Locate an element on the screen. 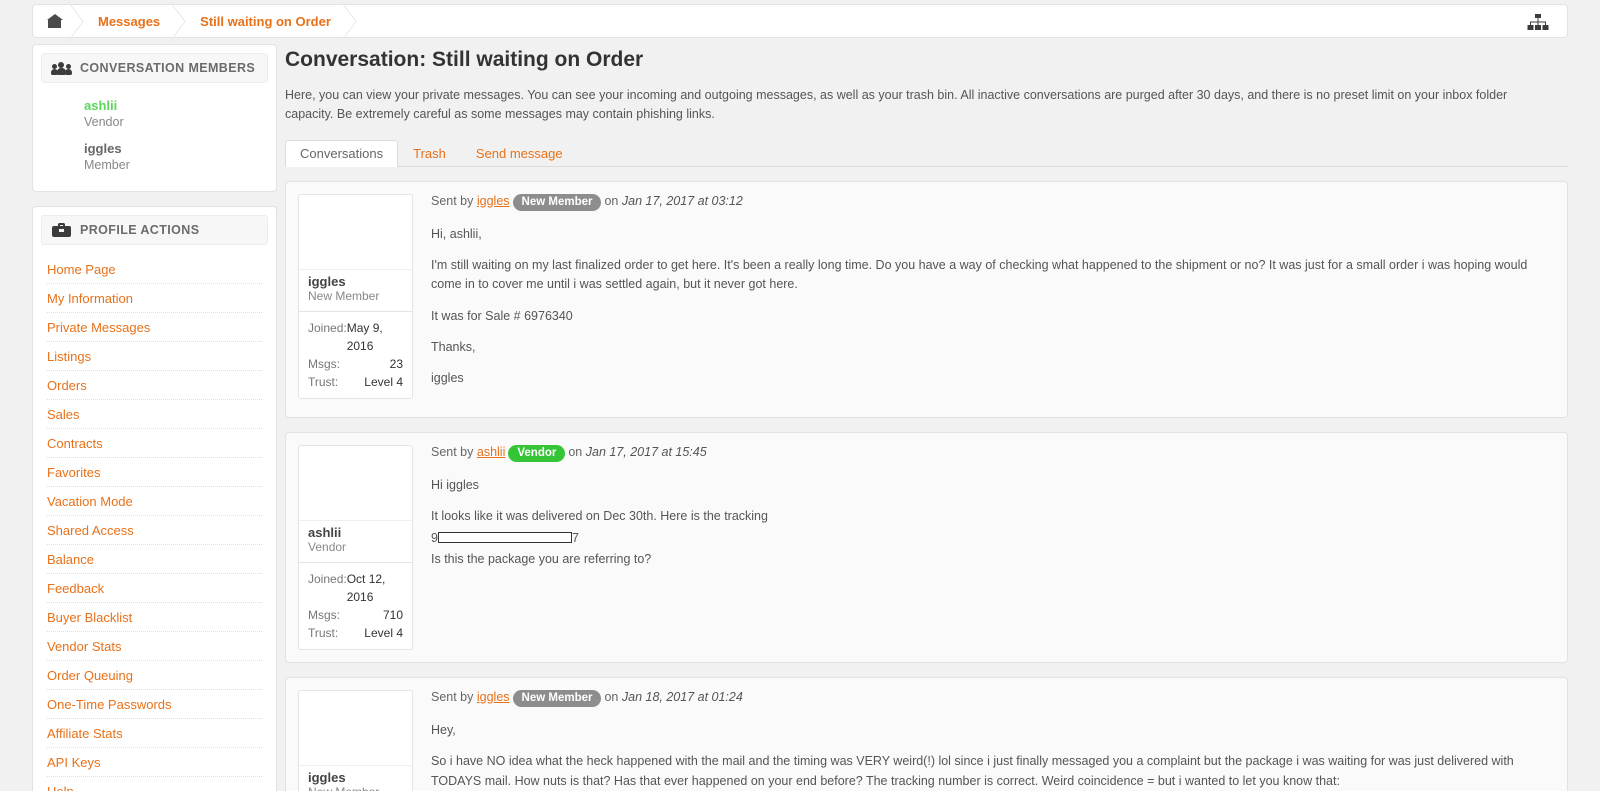  message-timestamp: Jan 17, 2017 at 03:12 is located at coordinates (682, 200).